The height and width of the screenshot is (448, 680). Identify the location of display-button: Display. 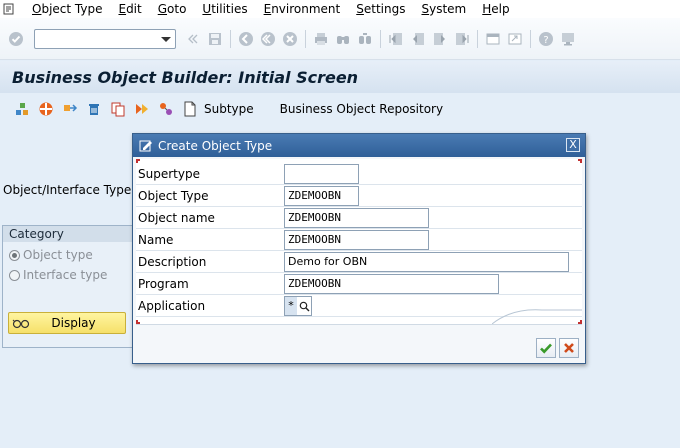
(67, 323).